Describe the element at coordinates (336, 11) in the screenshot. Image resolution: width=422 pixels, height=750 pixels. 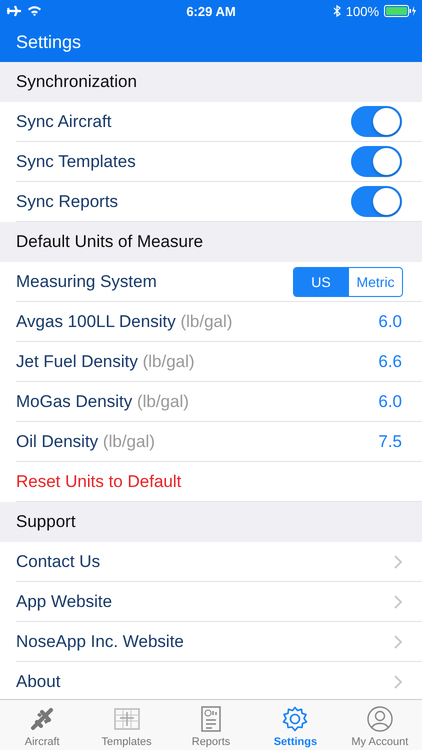
I see `bluetooth-icon` at that location.